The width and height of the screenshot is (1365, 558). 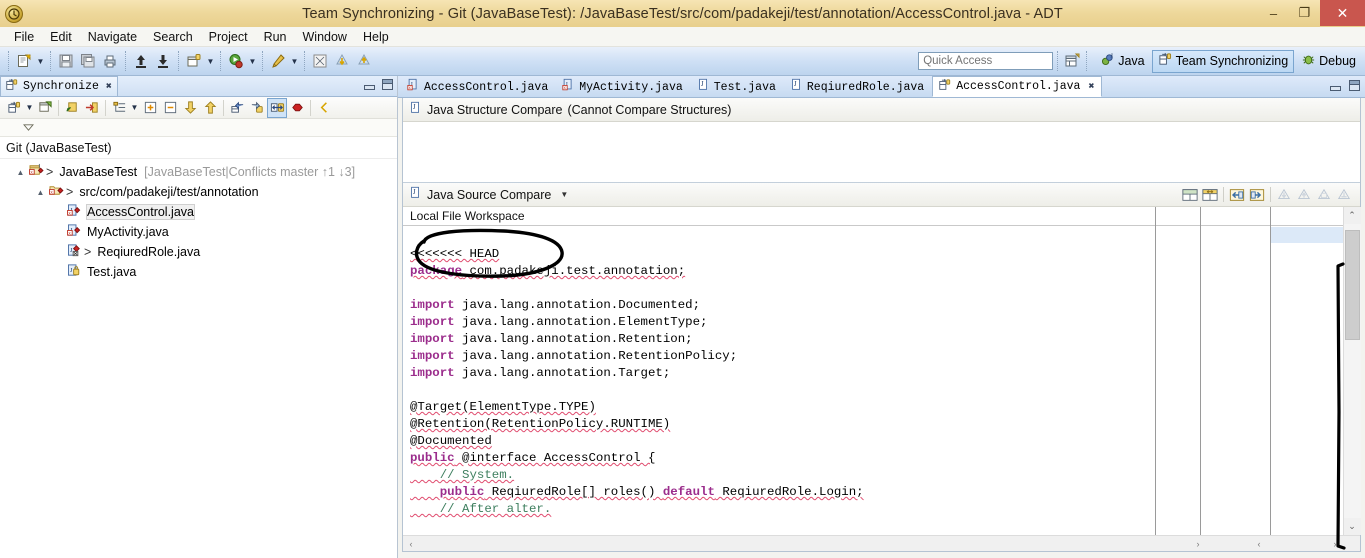 I want to click on compare-vertical-scrollbar: ⌃ ⌄, so click(x=1352, y=371).